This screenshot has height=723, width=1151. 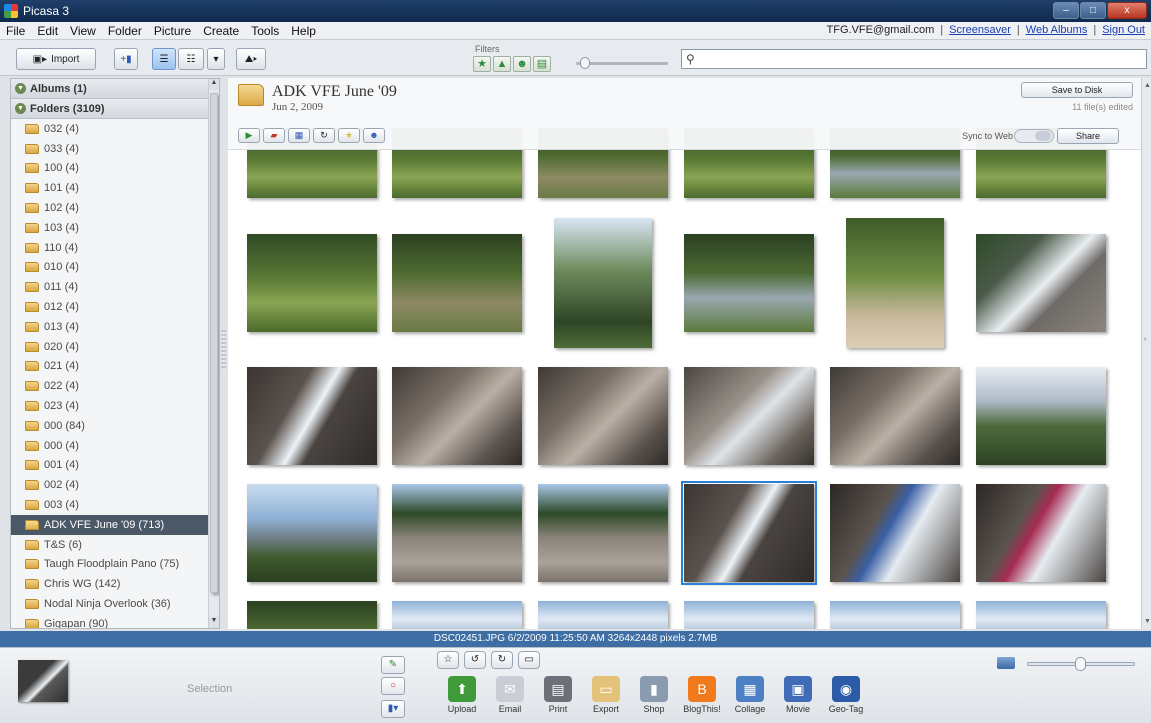 What do you see at coordinates (115, 347) in the screenshot?
I see `folder-item: 020 (4)` at bounding box center [115, 347].